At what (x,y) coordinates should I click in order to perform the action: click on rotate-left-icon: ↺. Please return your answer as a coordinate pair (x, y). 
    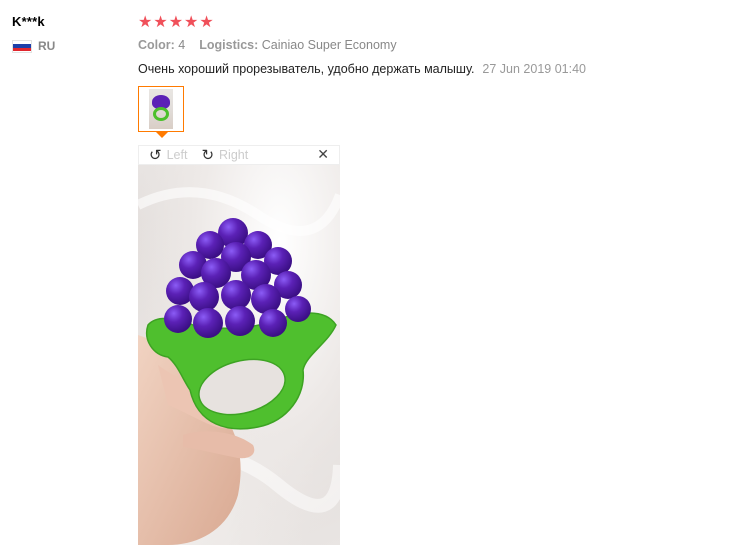
    Looking at the image, I should click on (155, 155).